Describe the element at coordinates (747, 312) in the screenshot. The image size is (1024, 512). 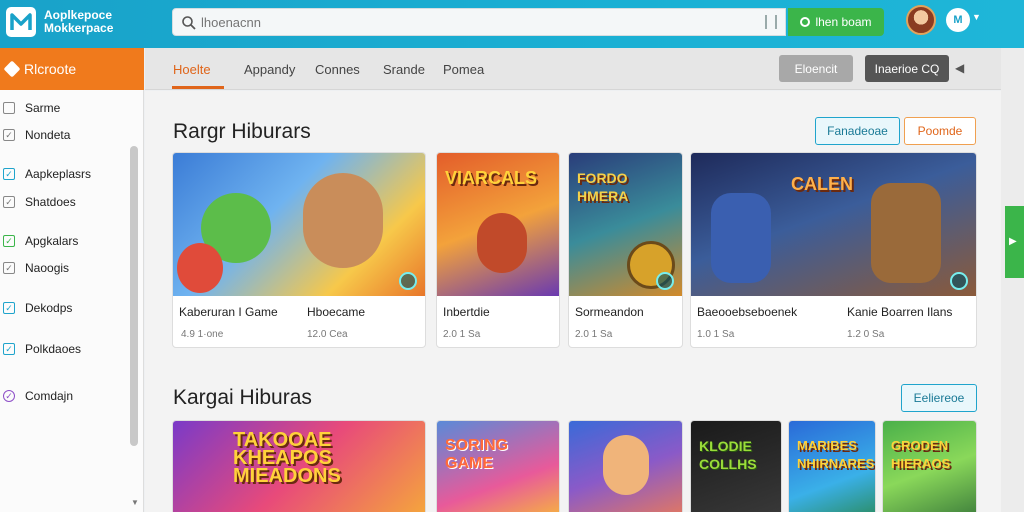
I see `card-title: Baeooebseboenek` at that location.